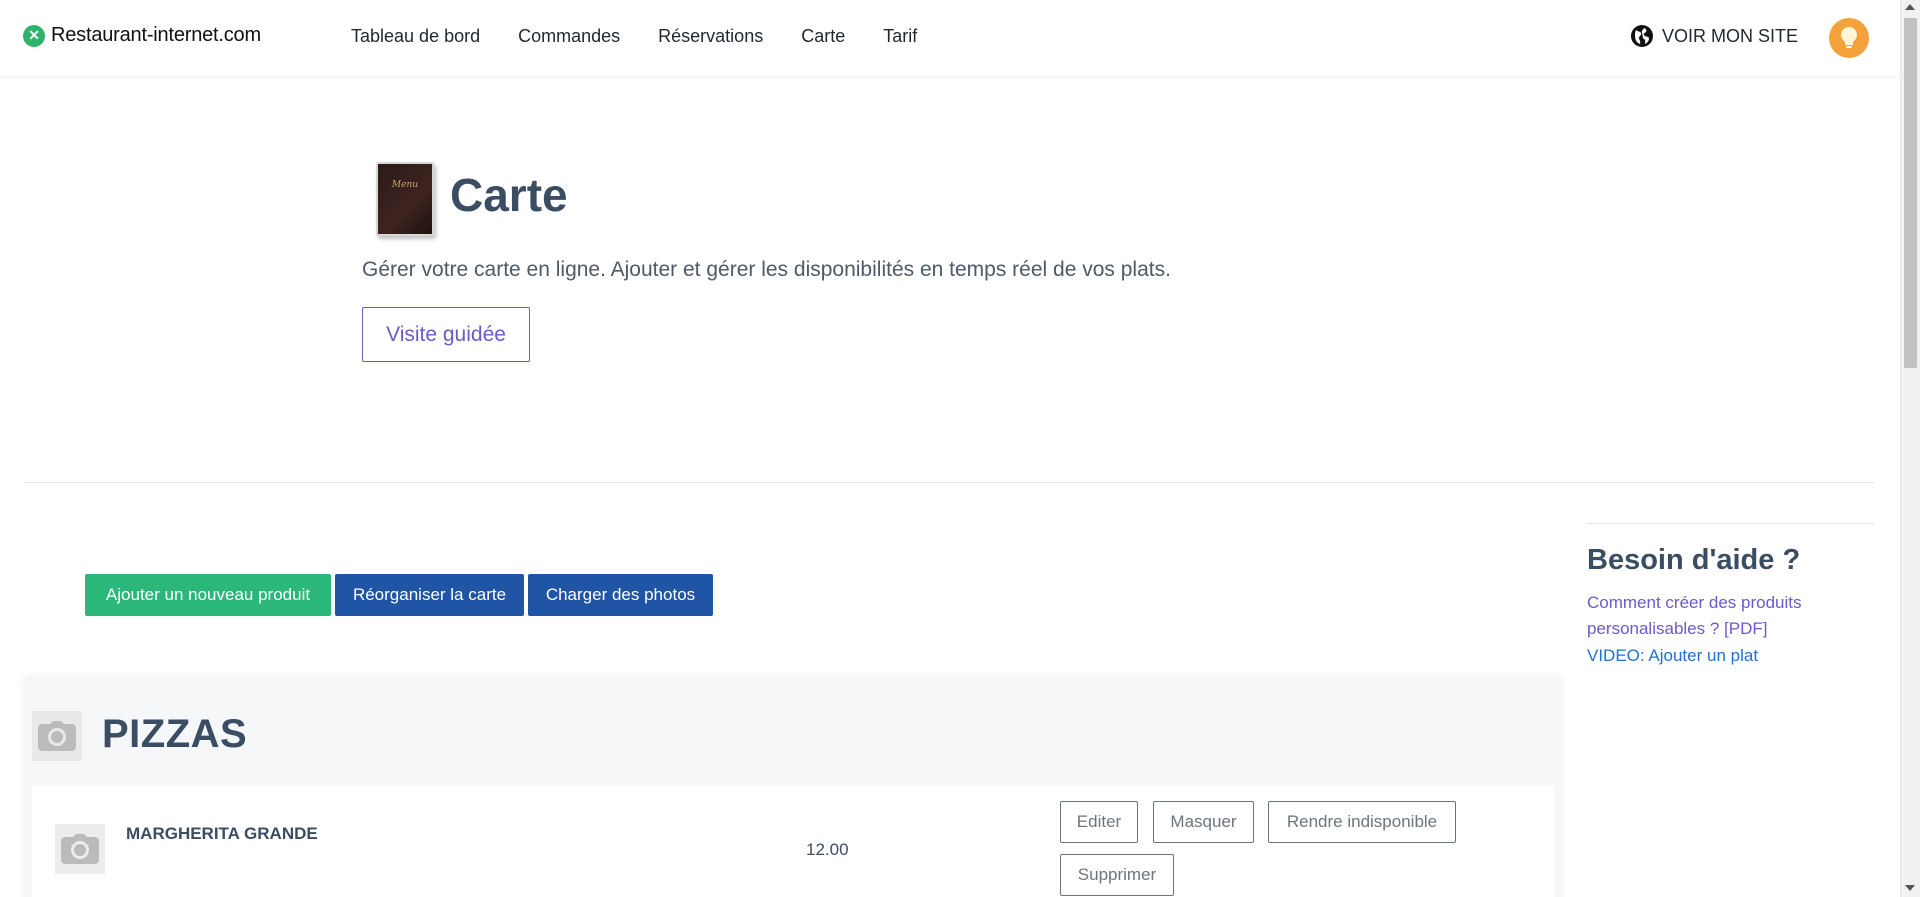 The image size is (1920, 897). Describe the element at coordinates (1910, 448) in the screenshot. I see `page-scrollbar` at that location.